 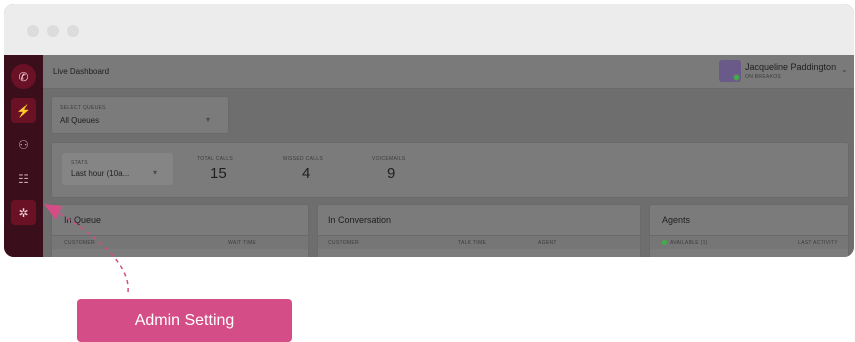 I want to click on callout-arrow, so click(x=86, y=248).